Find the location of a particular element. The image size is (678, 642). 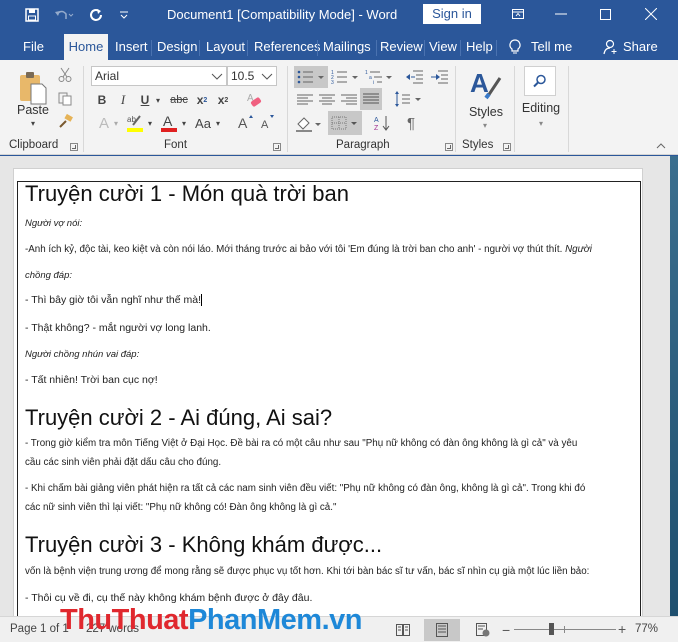

clipboard-dialog-launcher is located at coordinates (74, 147).